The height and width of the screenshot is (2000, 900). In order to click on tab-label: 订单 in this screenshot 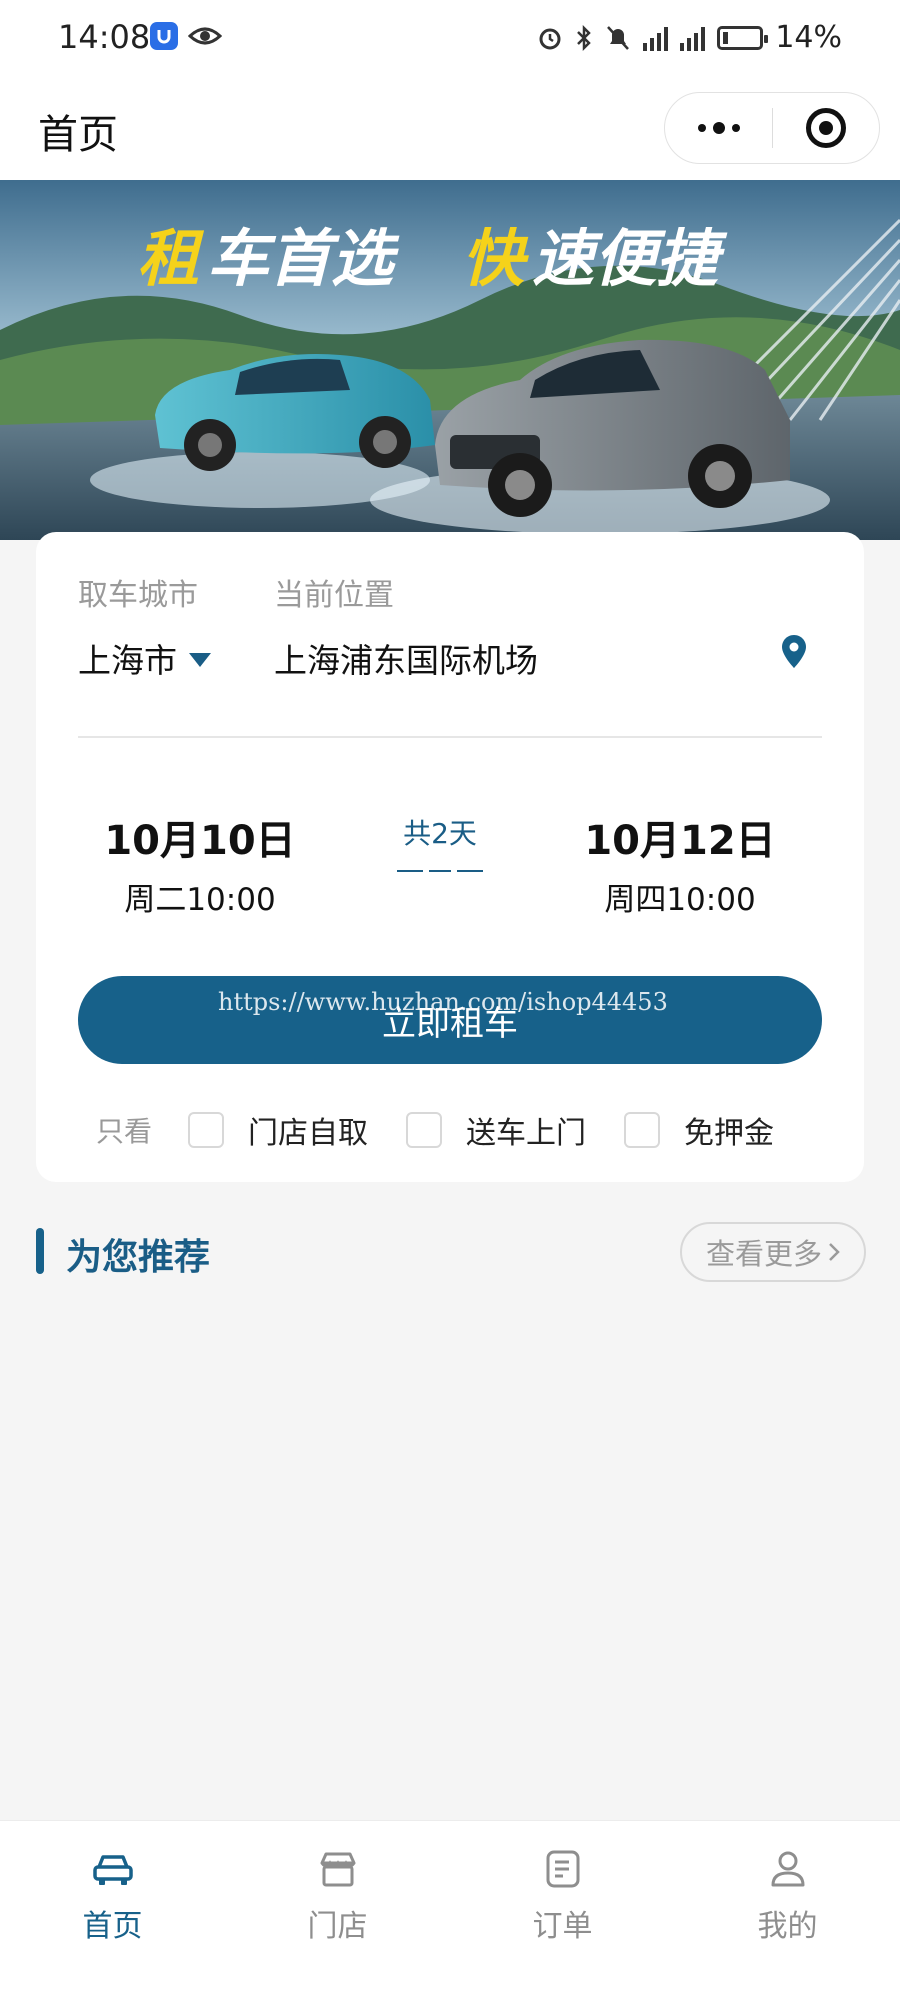, I will do `click(562, 1926)`.